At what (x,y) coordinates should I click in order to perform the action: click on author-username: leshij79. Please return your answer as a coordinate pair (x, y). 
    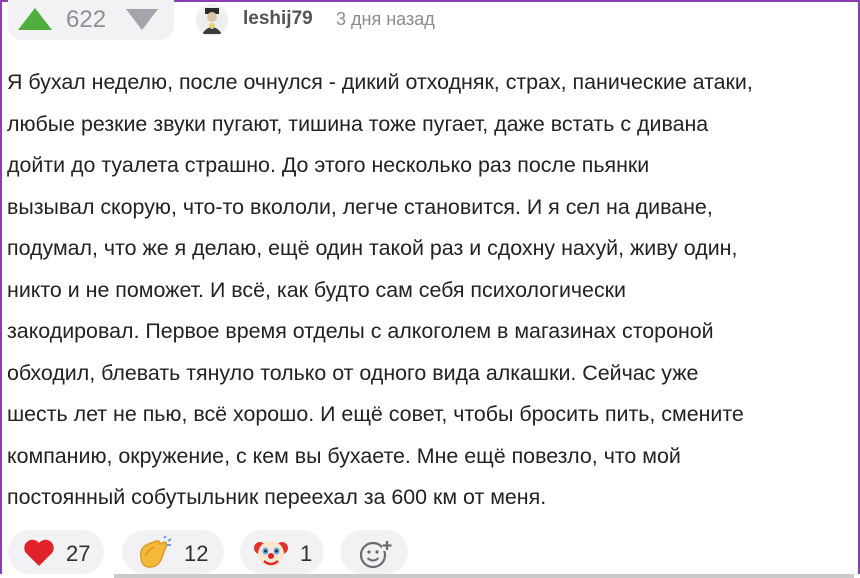
    Looking at the image, I should click on (278, 19).